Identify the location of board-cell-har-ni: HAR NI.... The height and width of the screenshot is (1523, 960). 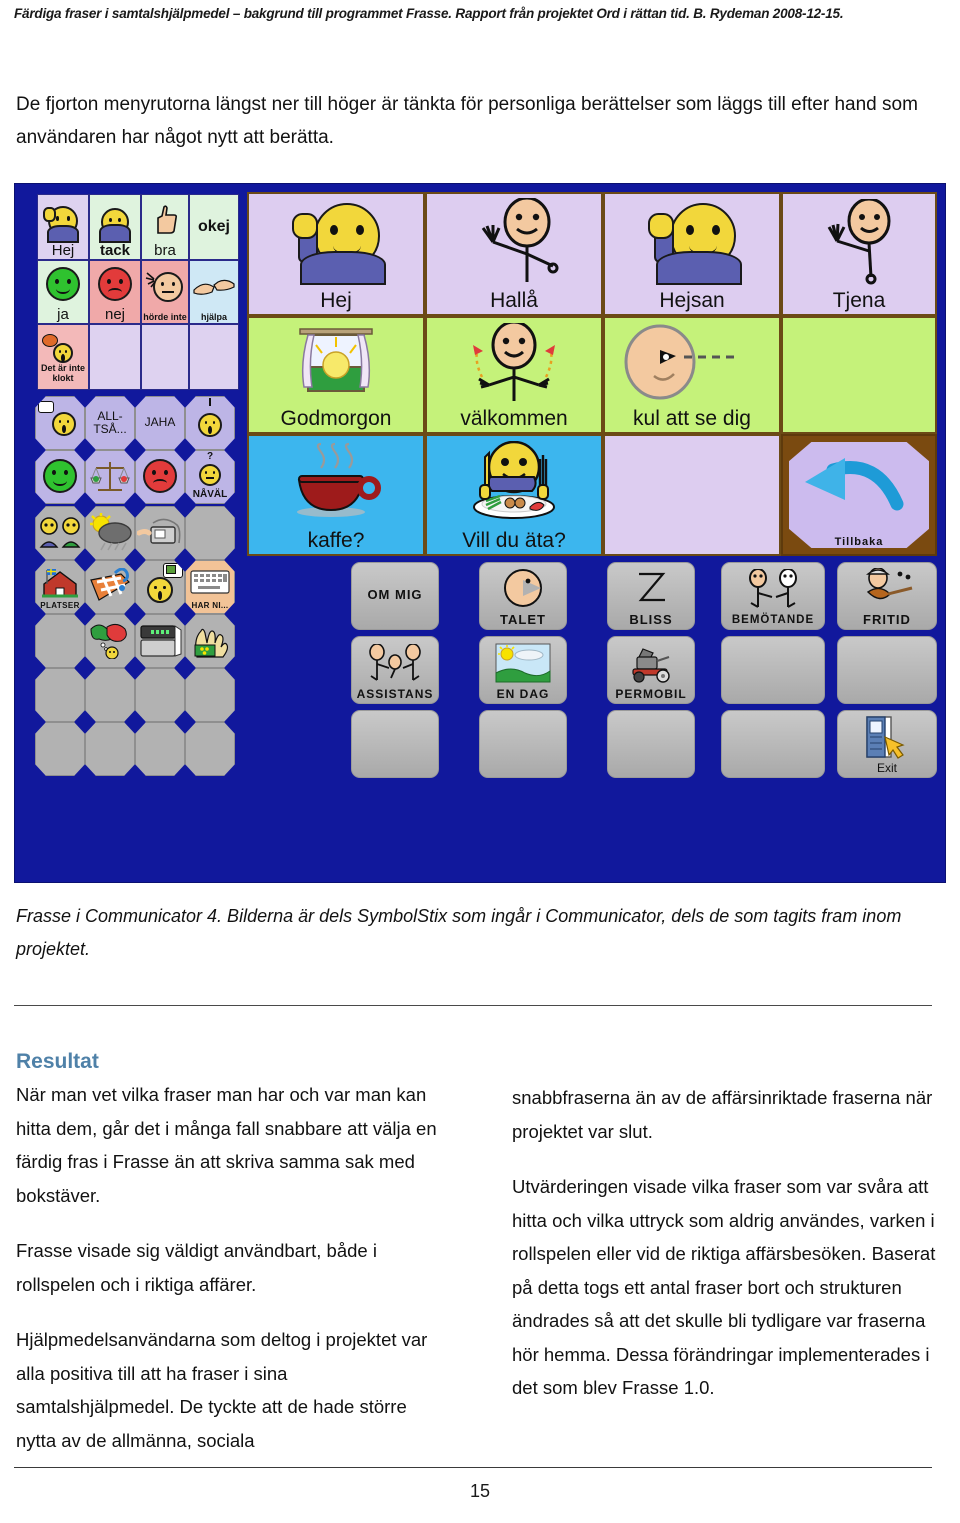
(210, 587).